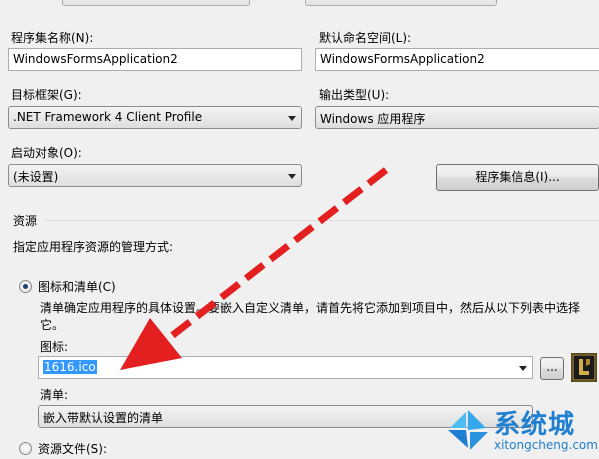 This screenshot has width=599, height=459. What do you see at coordinates (468, 430) in the screenshot?
I see `windows-logo-icon` at bounding box center [468, 430].